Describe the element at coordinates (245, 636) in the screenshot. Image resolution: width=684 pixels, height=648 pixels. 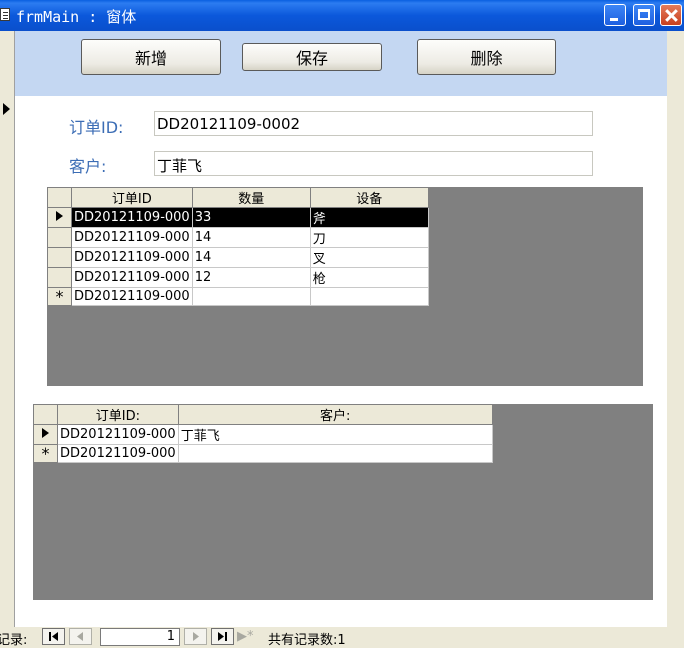
I see `new-record-button: ▶*` at that location.